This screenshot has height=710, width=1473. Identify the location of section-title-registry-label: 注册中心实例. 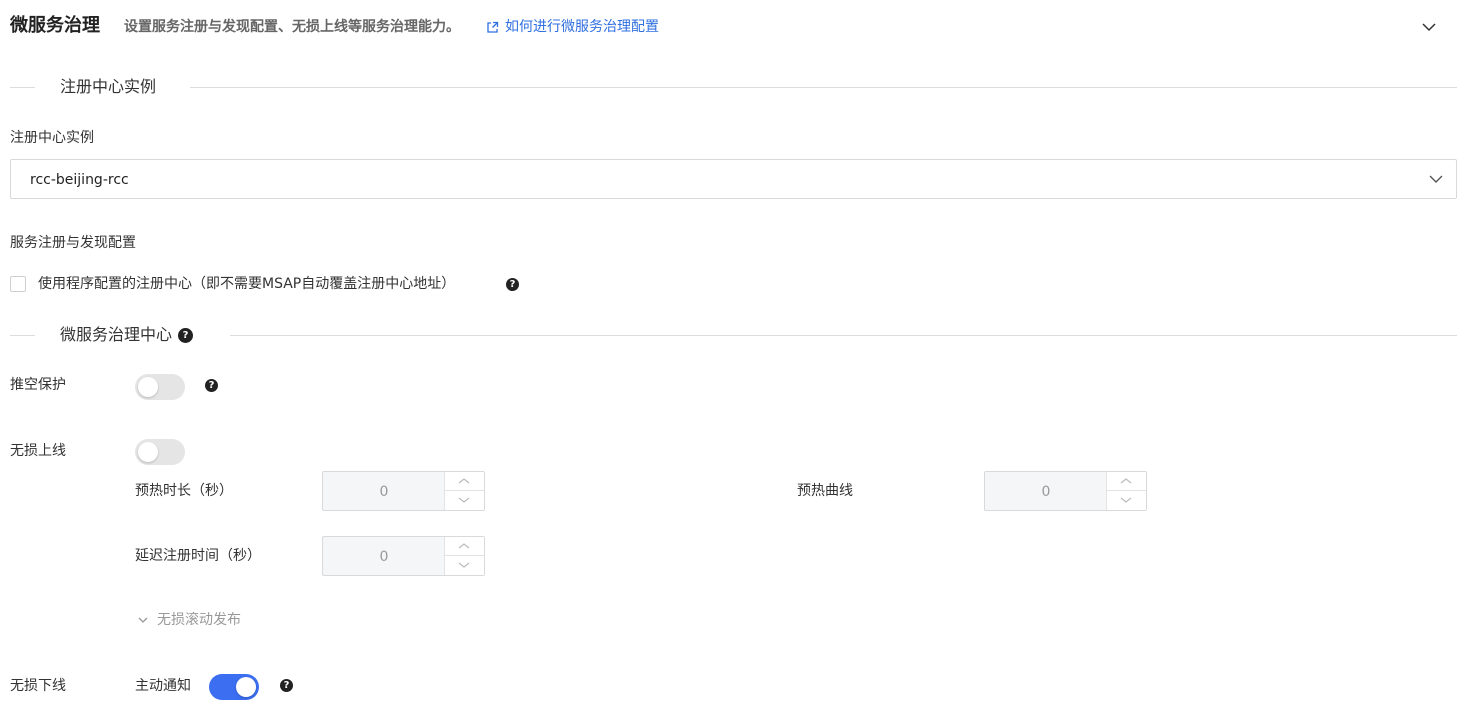
(108, 86).